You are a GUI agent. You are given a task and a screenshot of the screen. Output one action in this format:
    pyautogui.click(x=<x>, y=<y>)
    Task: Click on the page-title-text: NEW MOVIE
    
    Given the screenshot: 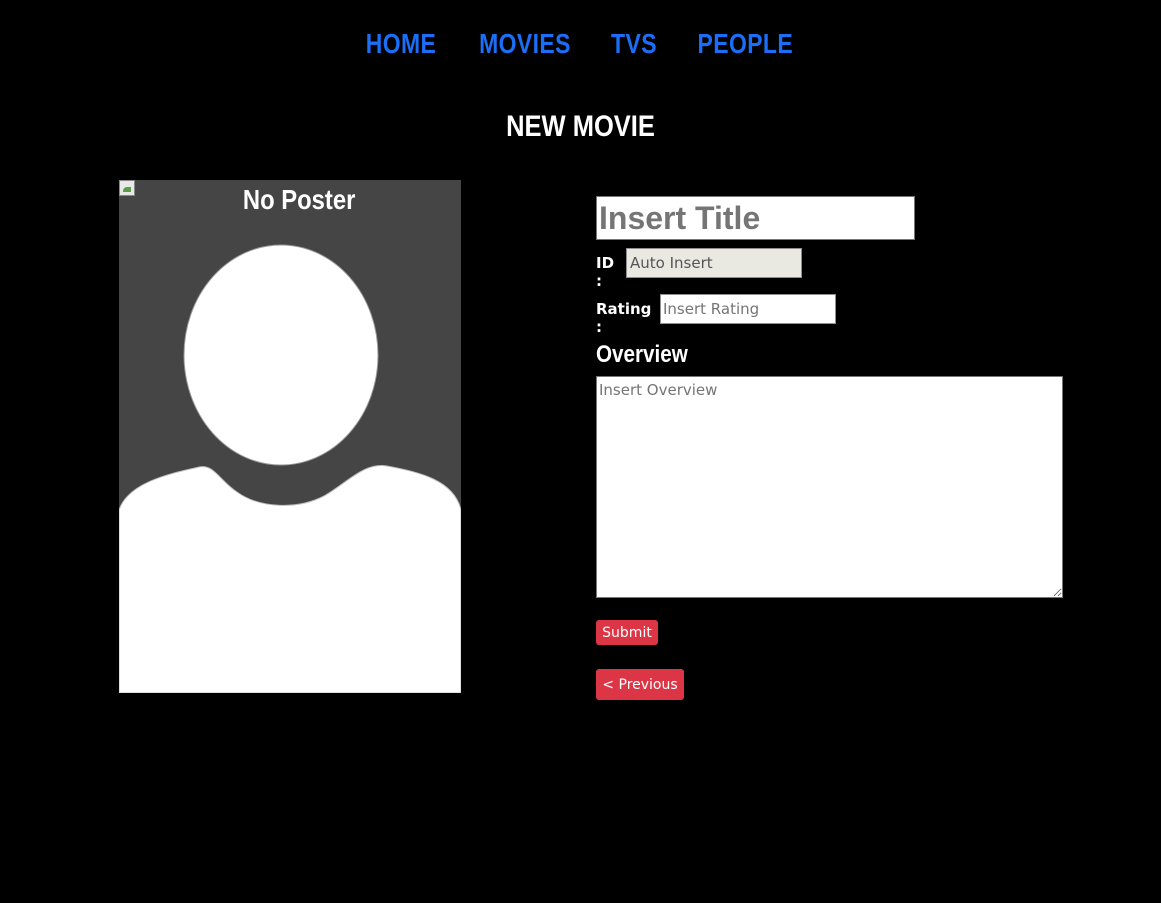 What is the action you would take?
    pyautogui.click(x=580, y=126)
    